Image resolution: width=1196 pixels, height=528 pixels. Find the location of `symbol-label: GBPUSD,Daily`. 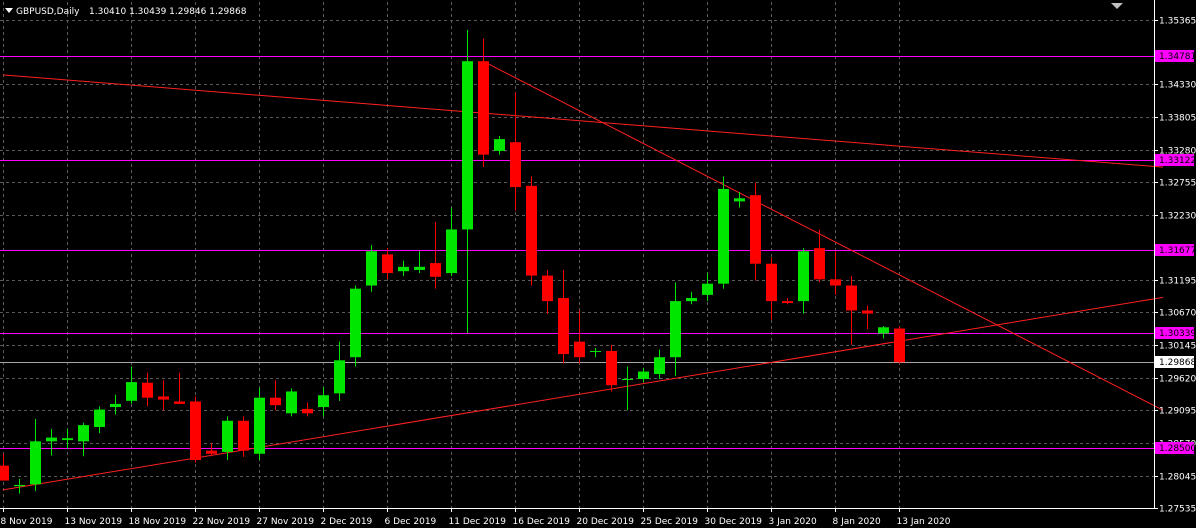

symbol-label: GBPUSD,Daily is located at coordinates (48, 12).